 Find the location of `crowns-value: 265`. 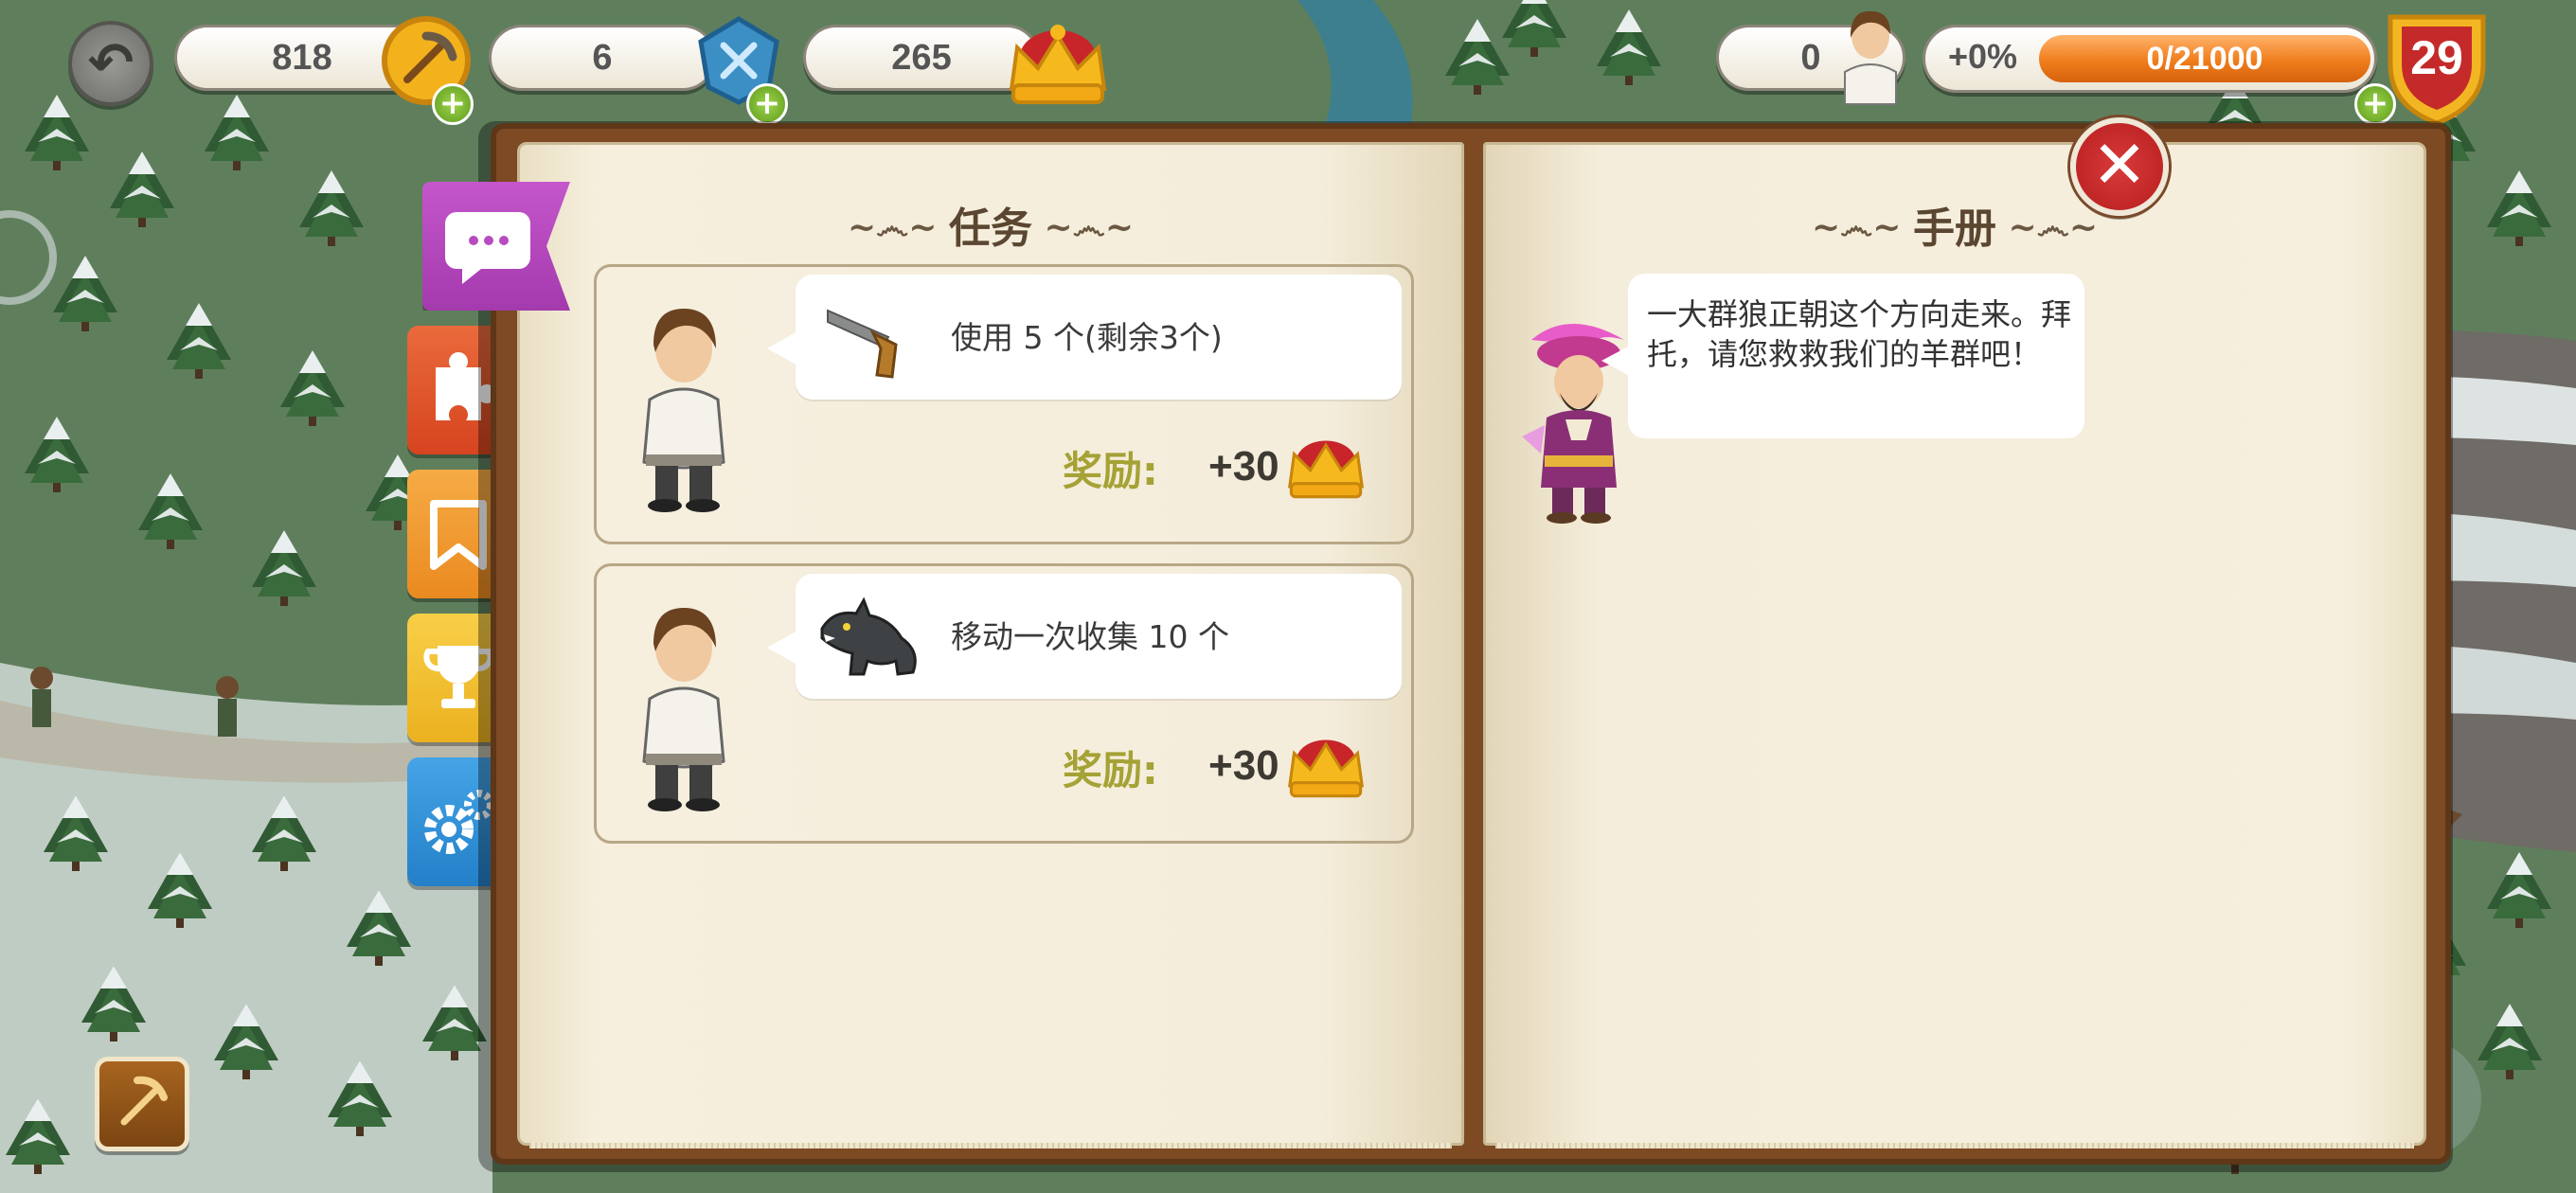

crowns-value: 265 is located at coordinates (921, 57).